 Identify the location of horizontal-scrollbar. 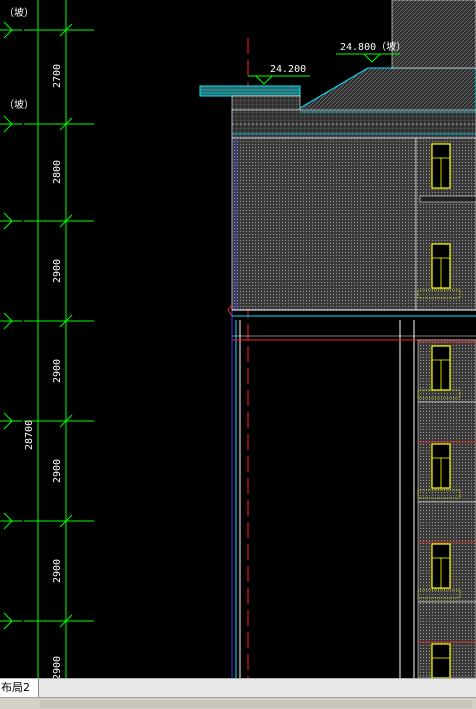
(238, 703).